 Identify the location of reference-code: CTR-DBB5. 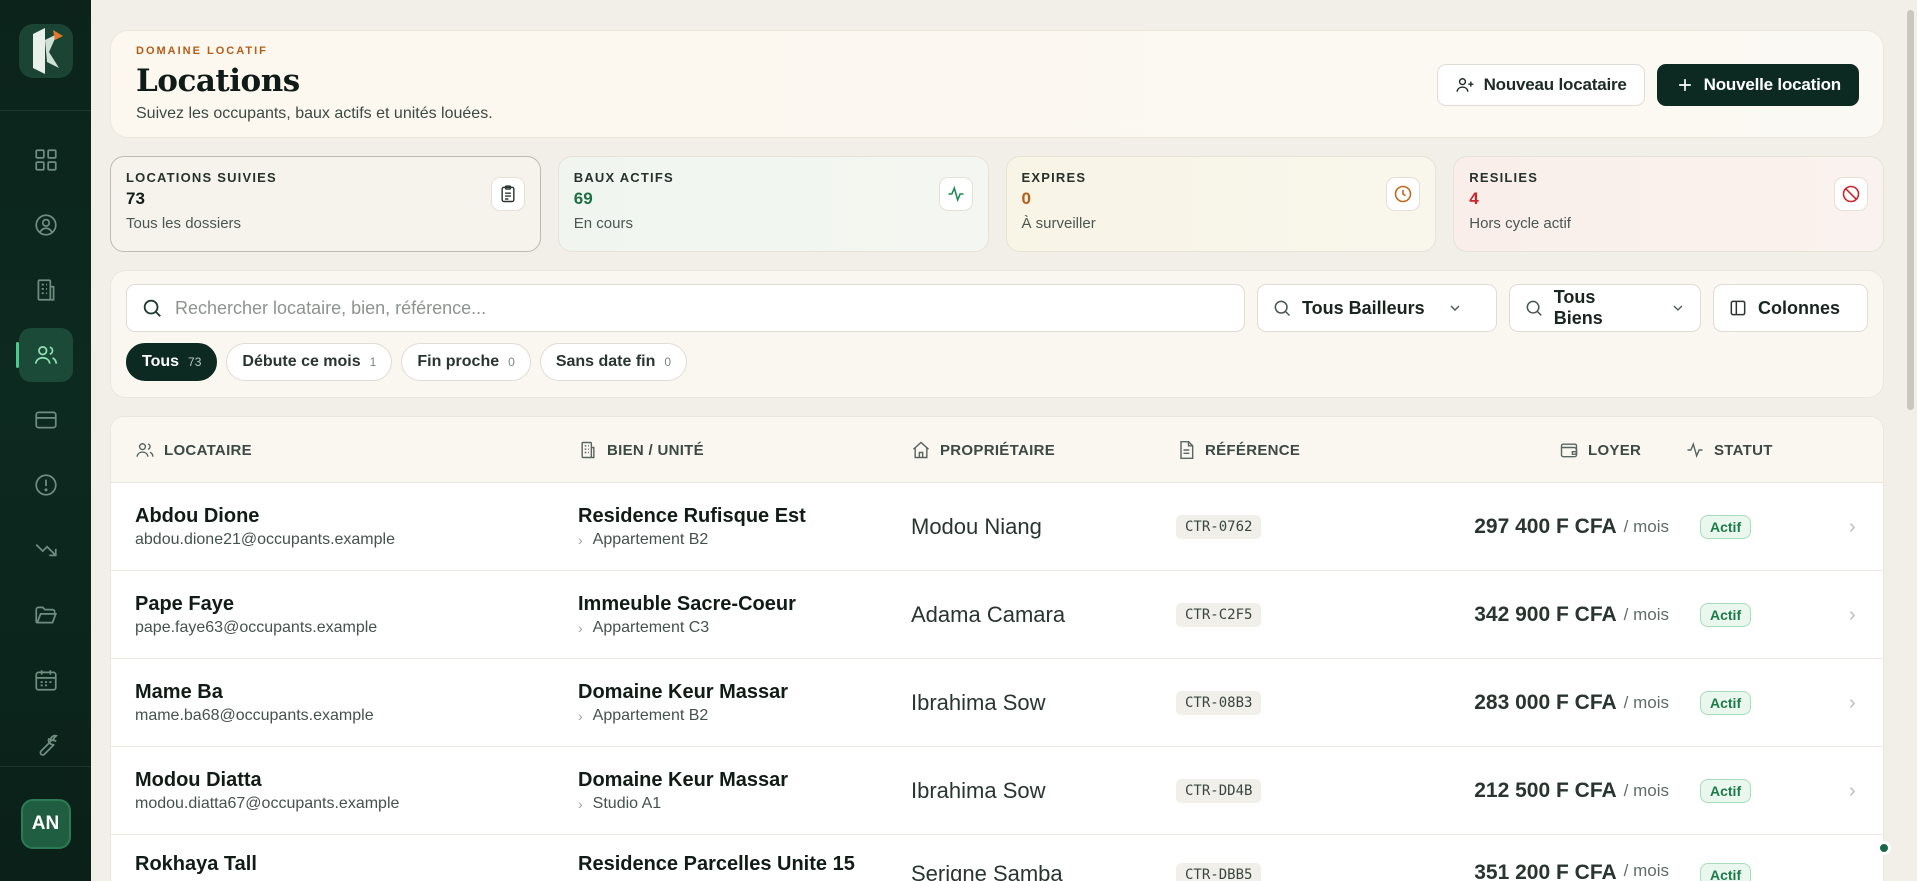
(1219, 872).